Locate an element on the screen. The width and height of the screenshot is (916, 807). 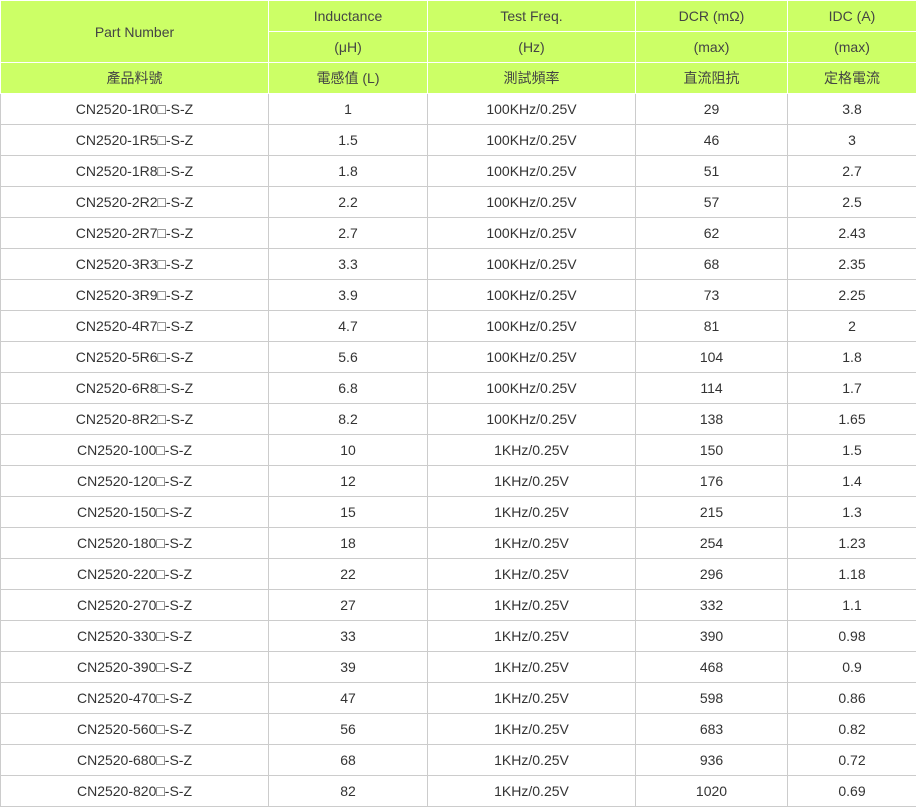
cell-idc: 2 is located at coordinates (852, 326).